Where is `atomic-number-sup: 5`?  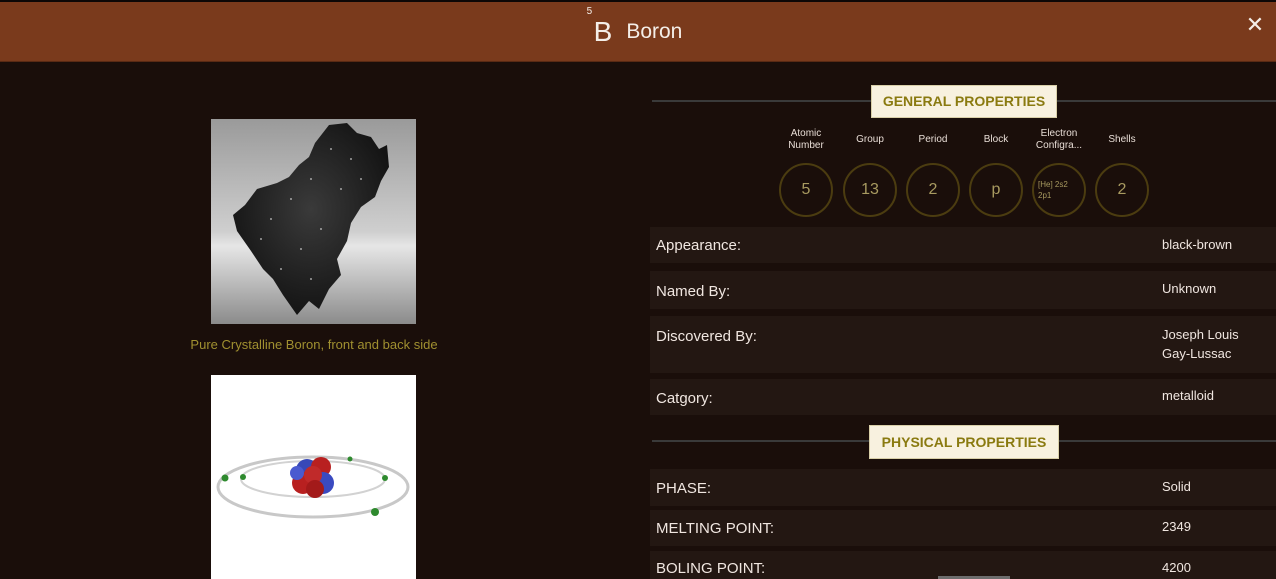
atomic-number-sup: 5 is located at coordinates (589, 11).